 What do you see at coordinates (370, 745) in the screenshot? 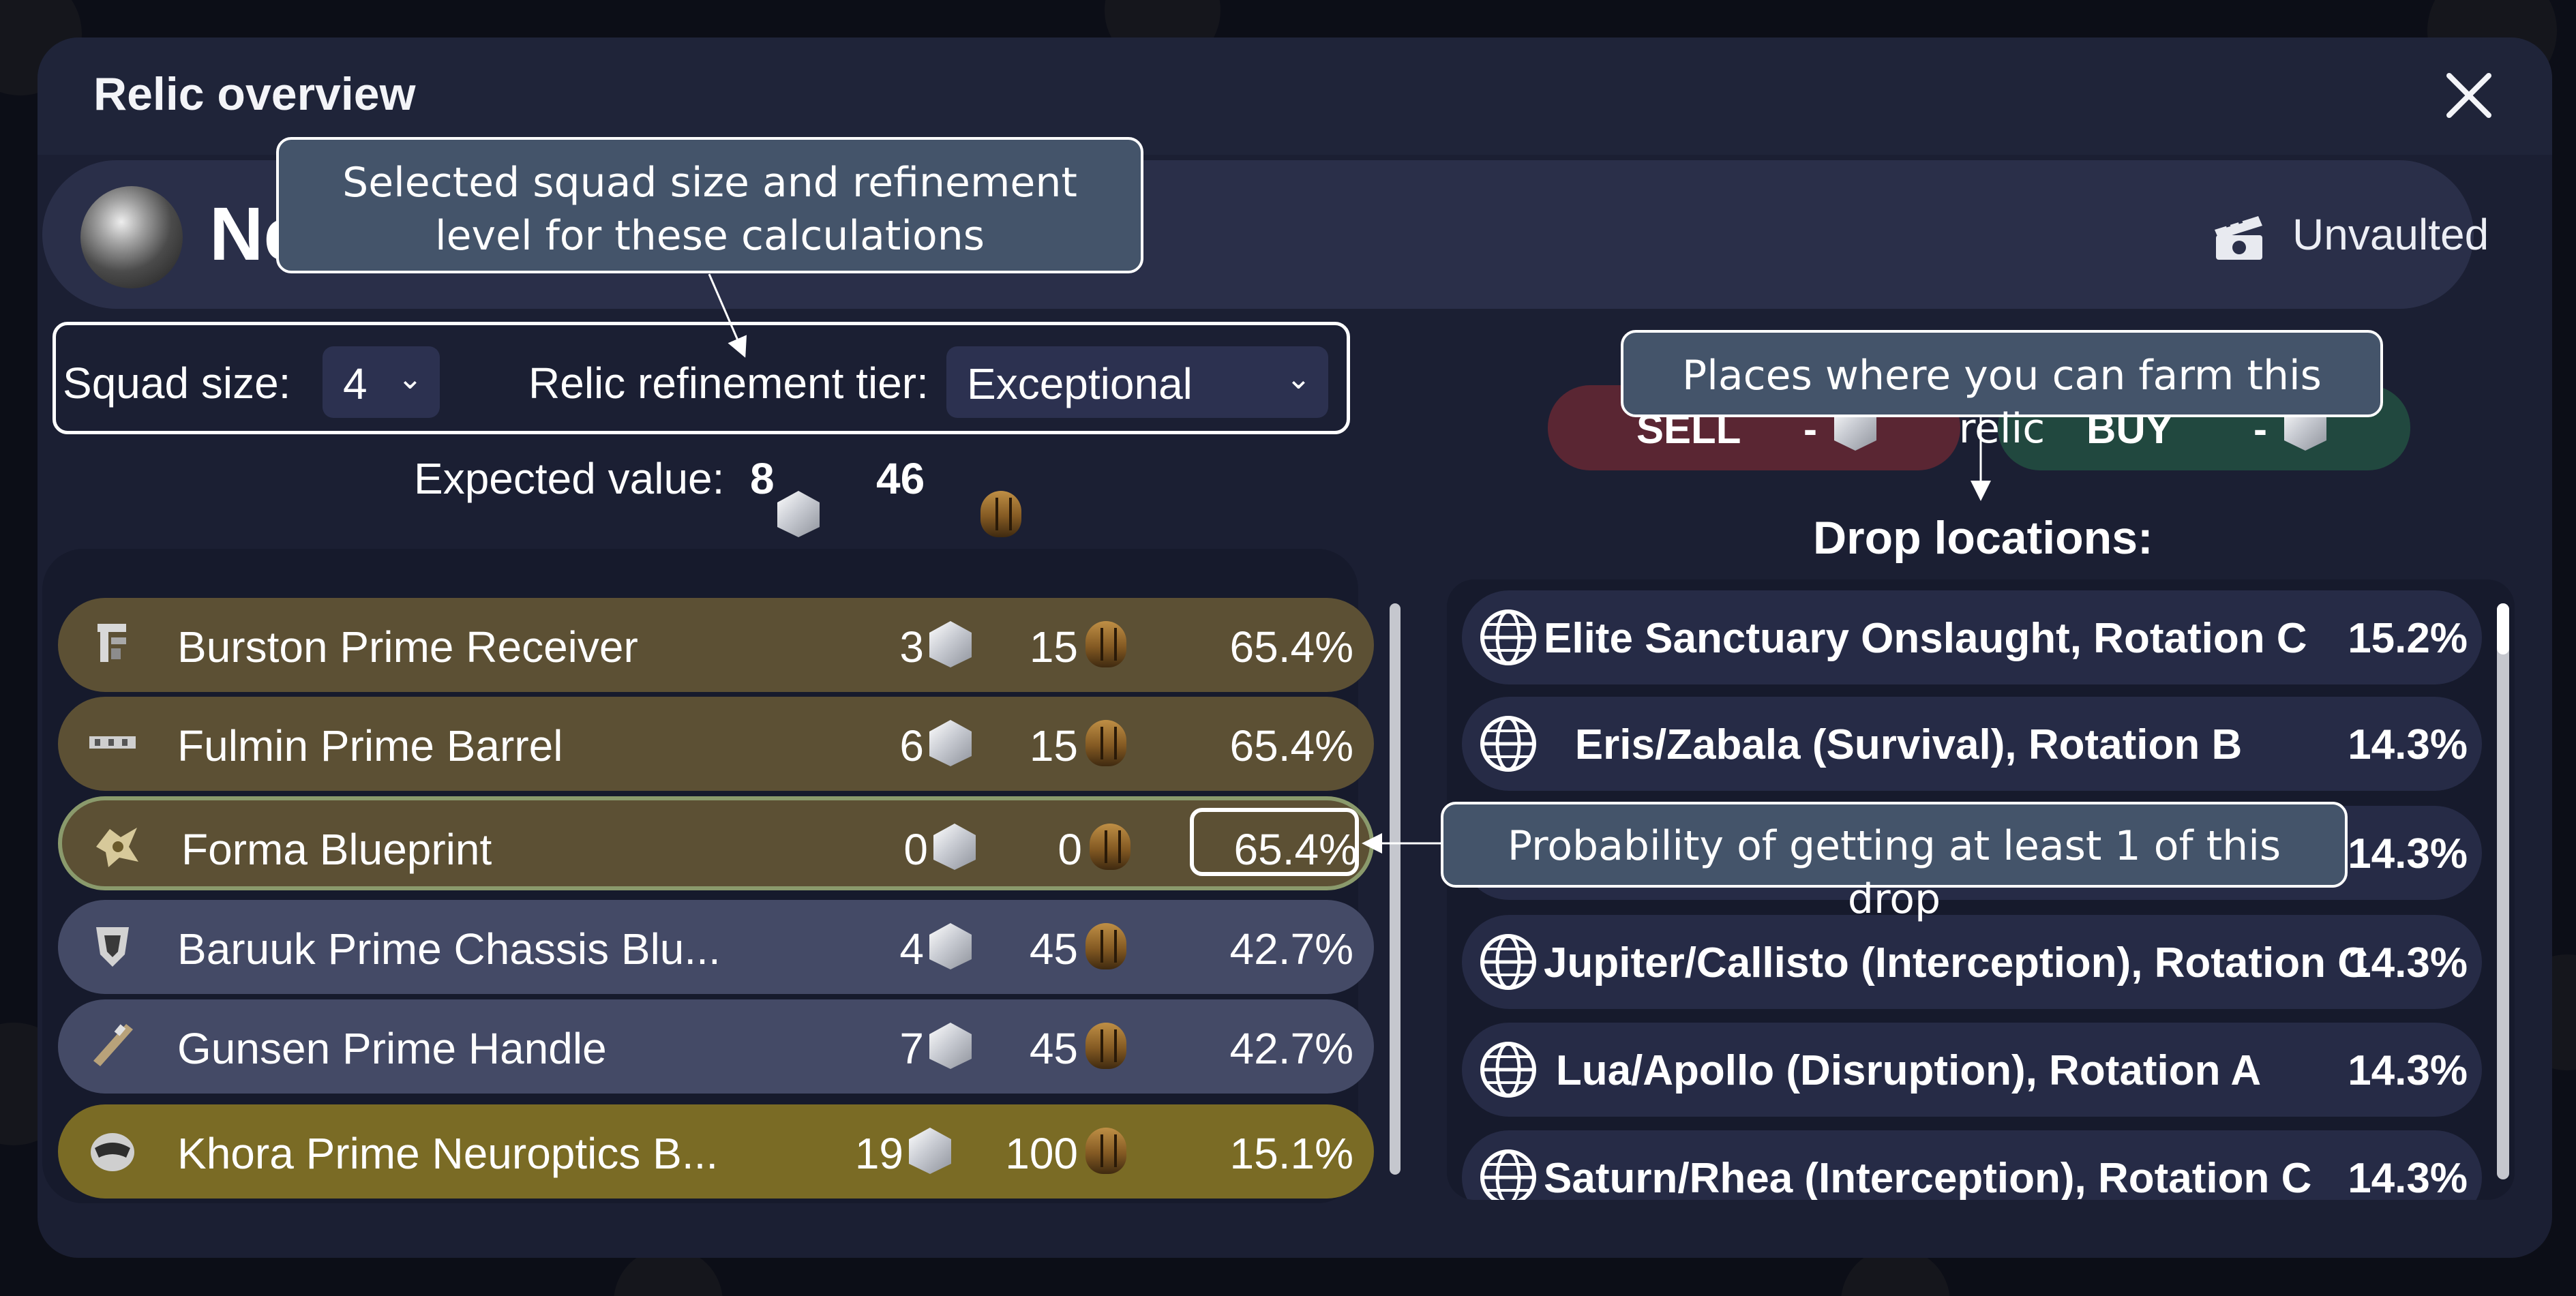
I see `reward-name: Fulmin Prime Barrel` at bounding box center [370, 745].